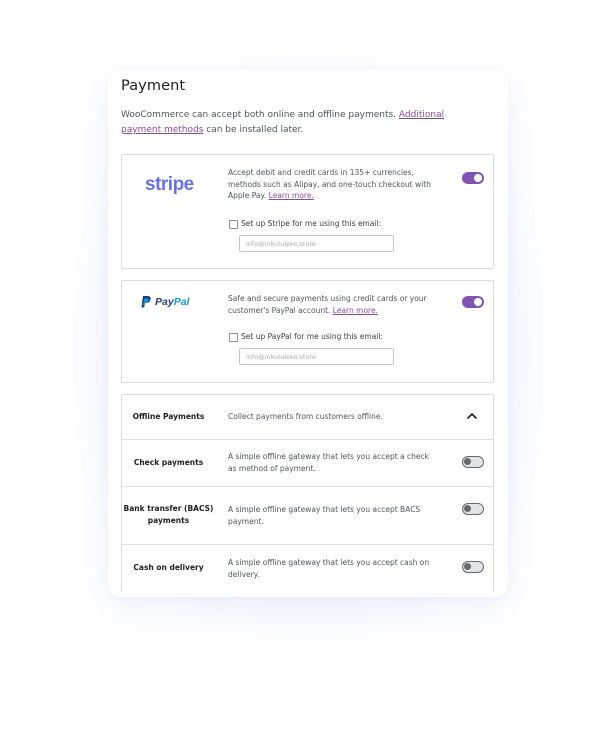 Image resolution: width=616 pixels, height=740 pixels. Describe the element at coordinates (181, 302) in the screenshot. I see `paypal-logo-text-2: Pal` at that location.